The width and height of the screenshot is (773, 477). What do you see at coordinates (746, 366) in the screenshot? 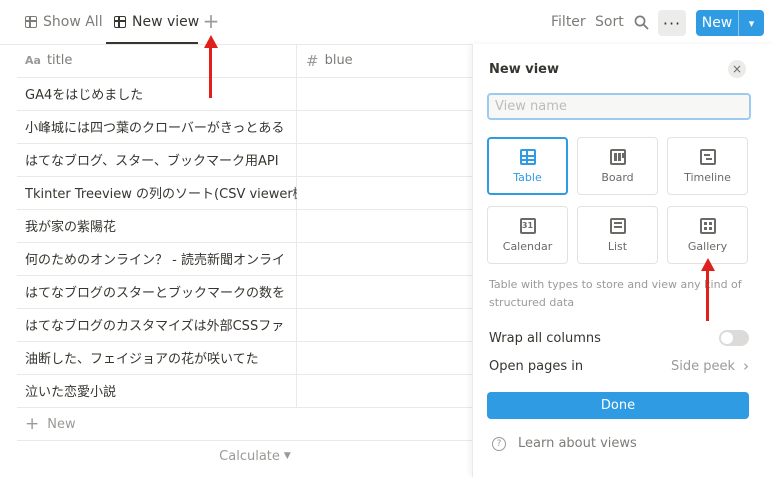
I see `chevron-right-icon: ›` at bounding box center [746, 366].